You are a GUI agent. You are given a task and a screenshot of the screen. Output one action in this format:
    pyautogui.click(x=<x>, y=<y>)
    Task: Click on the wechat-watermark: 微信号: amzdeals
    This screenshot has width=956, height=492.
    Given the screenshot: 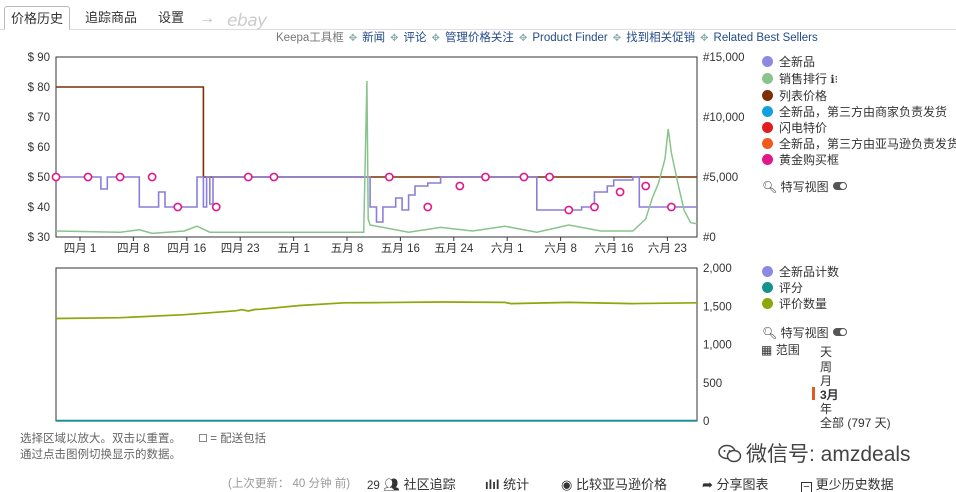 What is the action you would take?
    pyautogui.click(x=814, y=453)
    